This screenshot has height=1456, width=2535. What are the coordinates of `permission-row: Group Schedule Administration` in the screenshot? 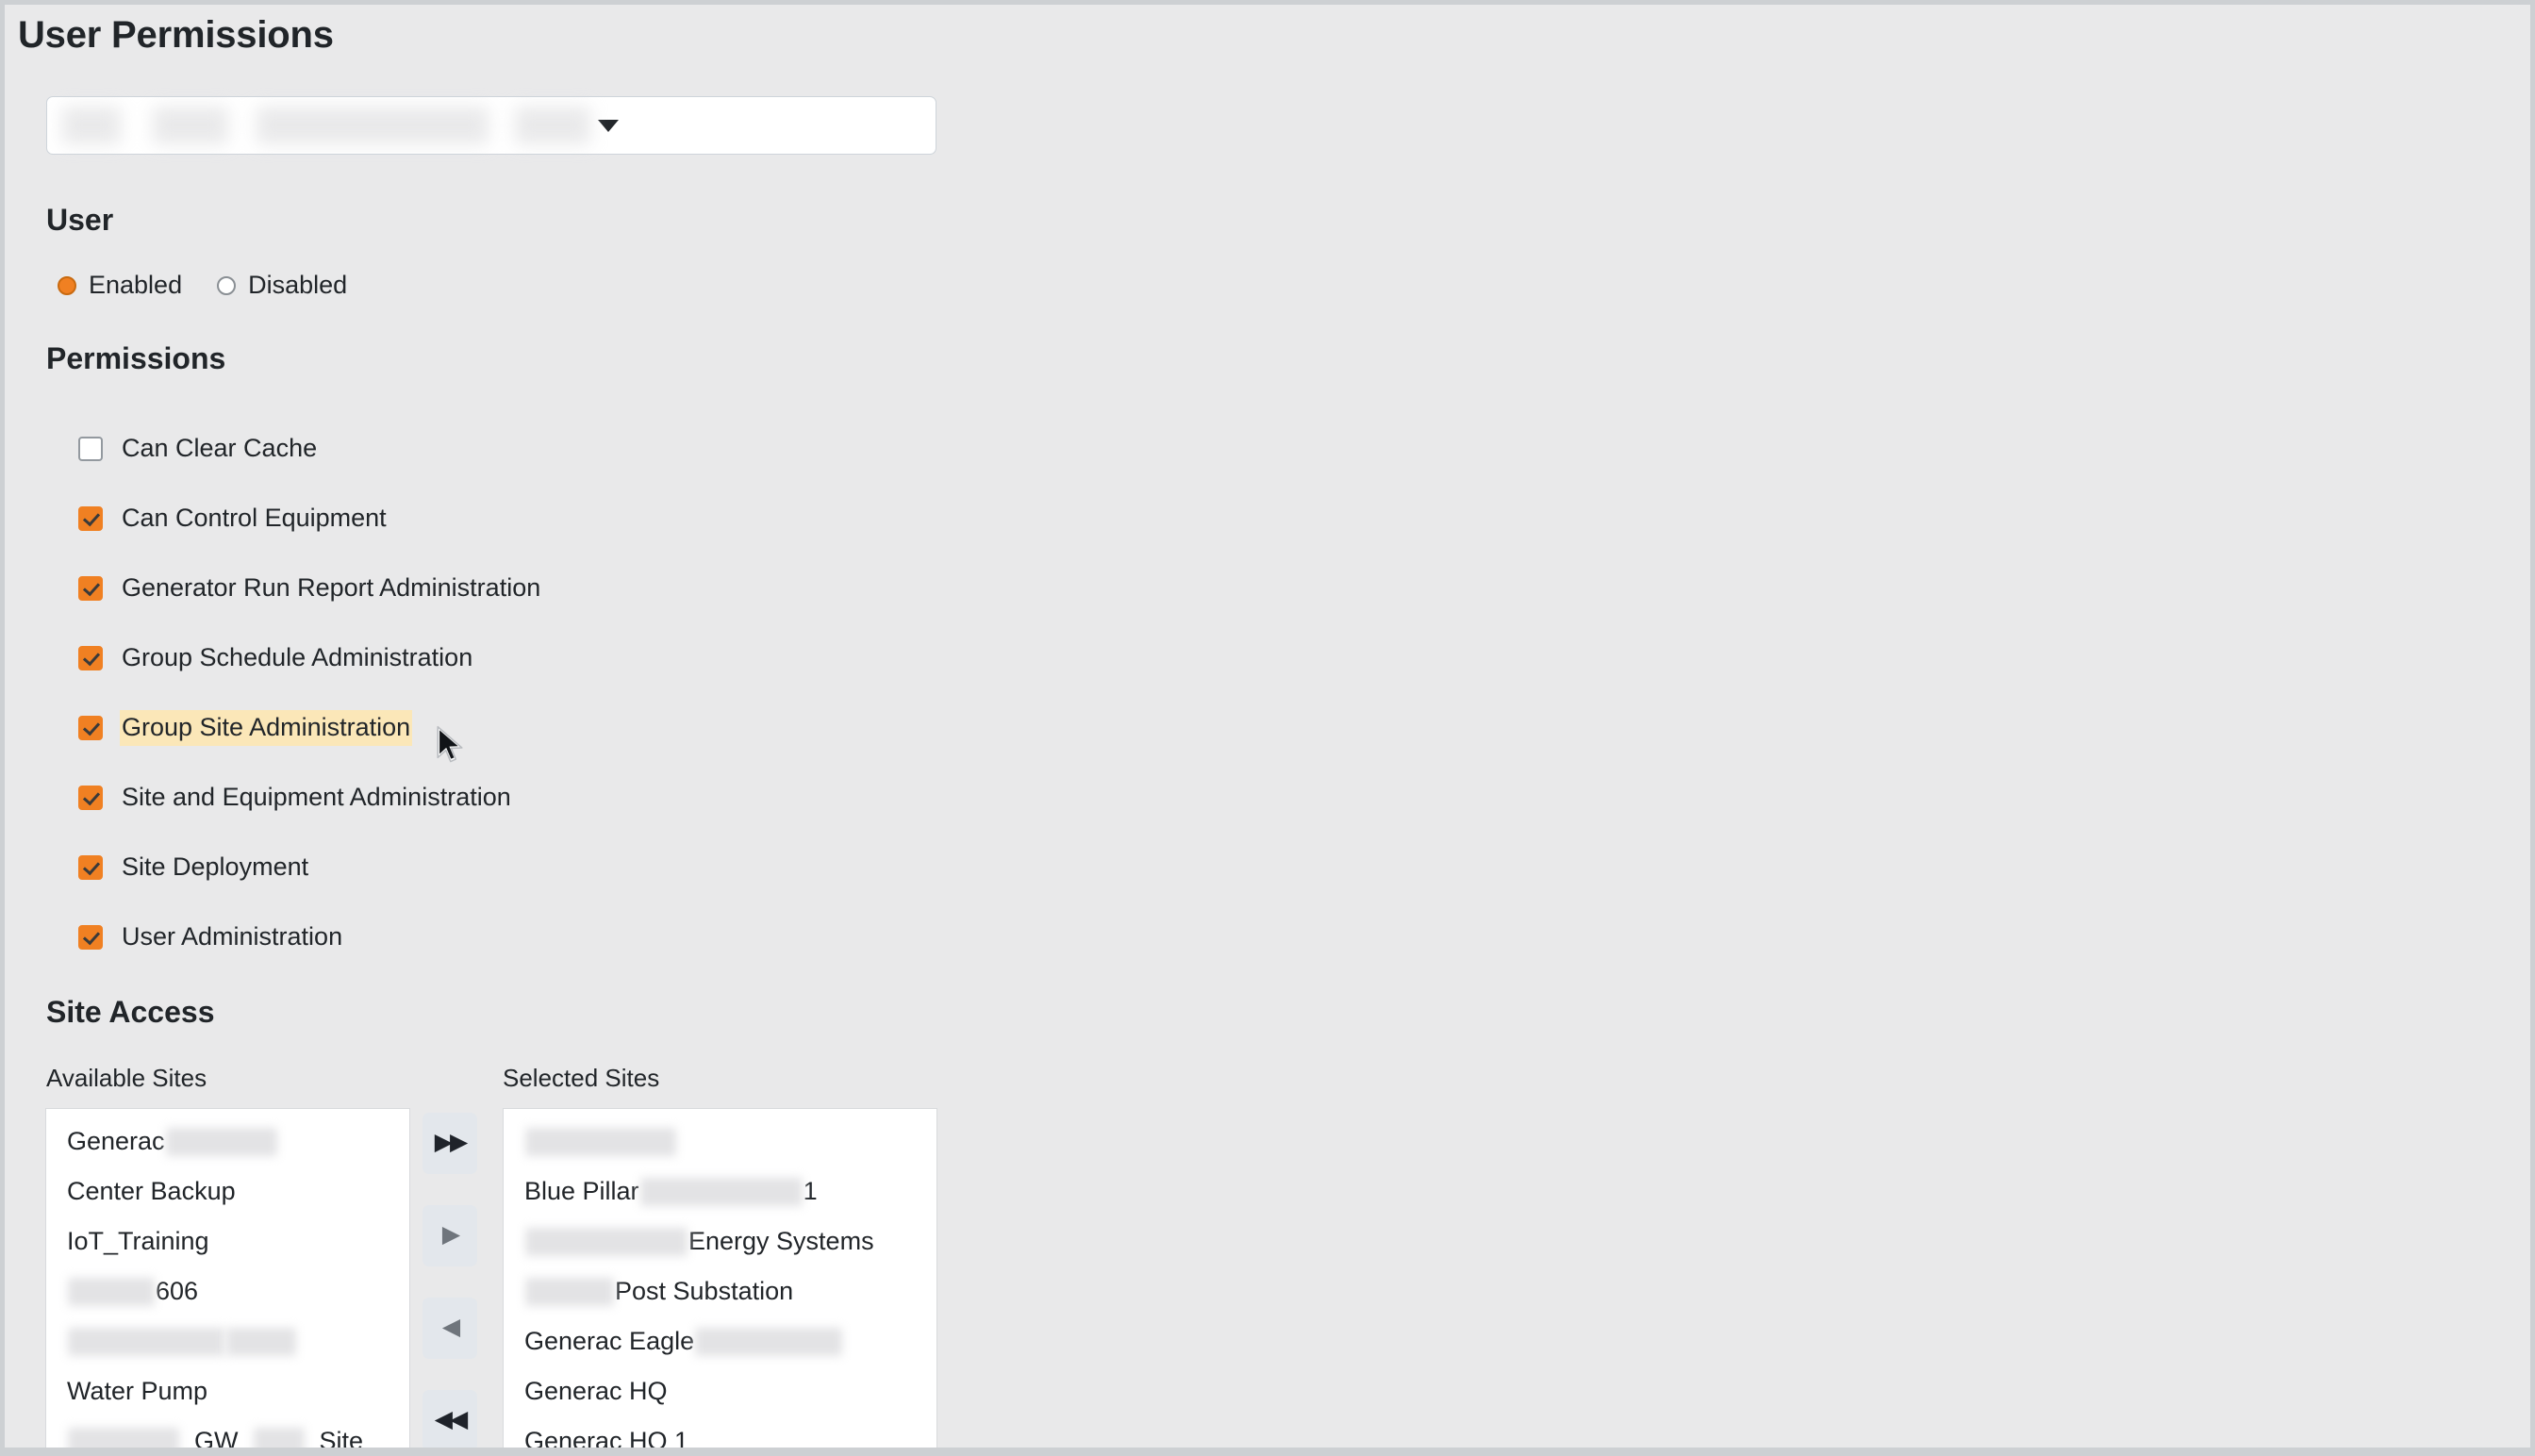 It's located at (310, 658).